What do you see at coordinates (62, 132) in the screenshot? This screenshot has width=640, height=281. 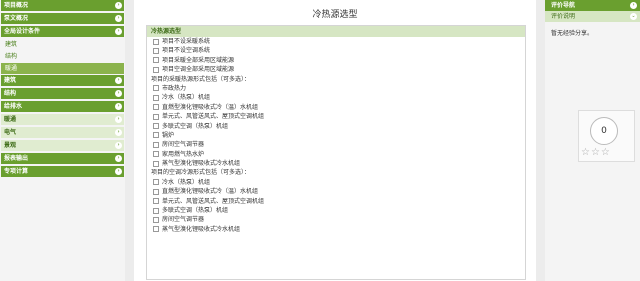 I see `sidebar-item: 电气 ›` at bounding box center [62, 132].